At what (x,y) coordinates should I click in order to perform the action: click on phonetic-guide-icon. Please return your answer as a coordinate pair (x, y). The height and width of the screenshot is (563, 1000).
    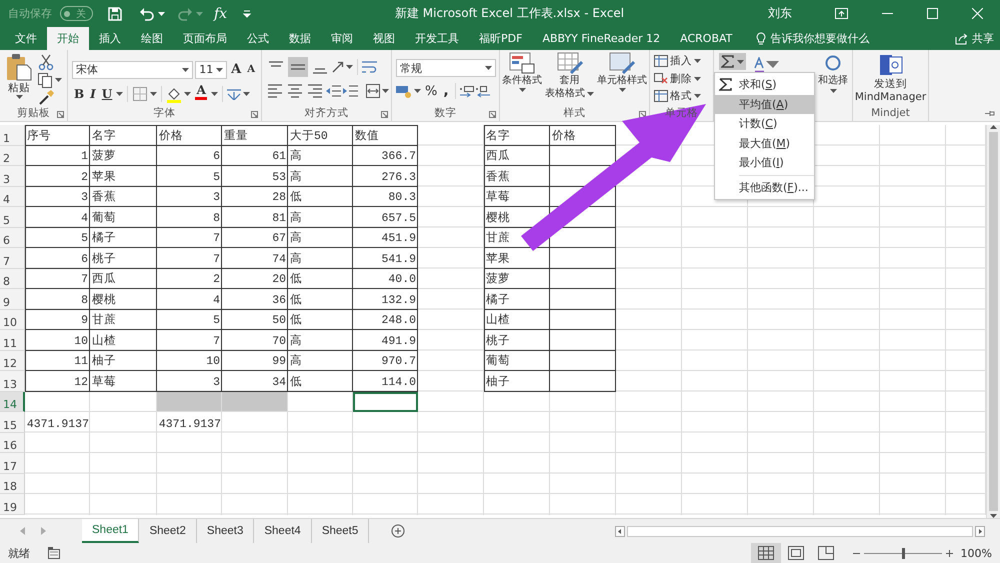
    Looking at the image, I should click on (234, 94).